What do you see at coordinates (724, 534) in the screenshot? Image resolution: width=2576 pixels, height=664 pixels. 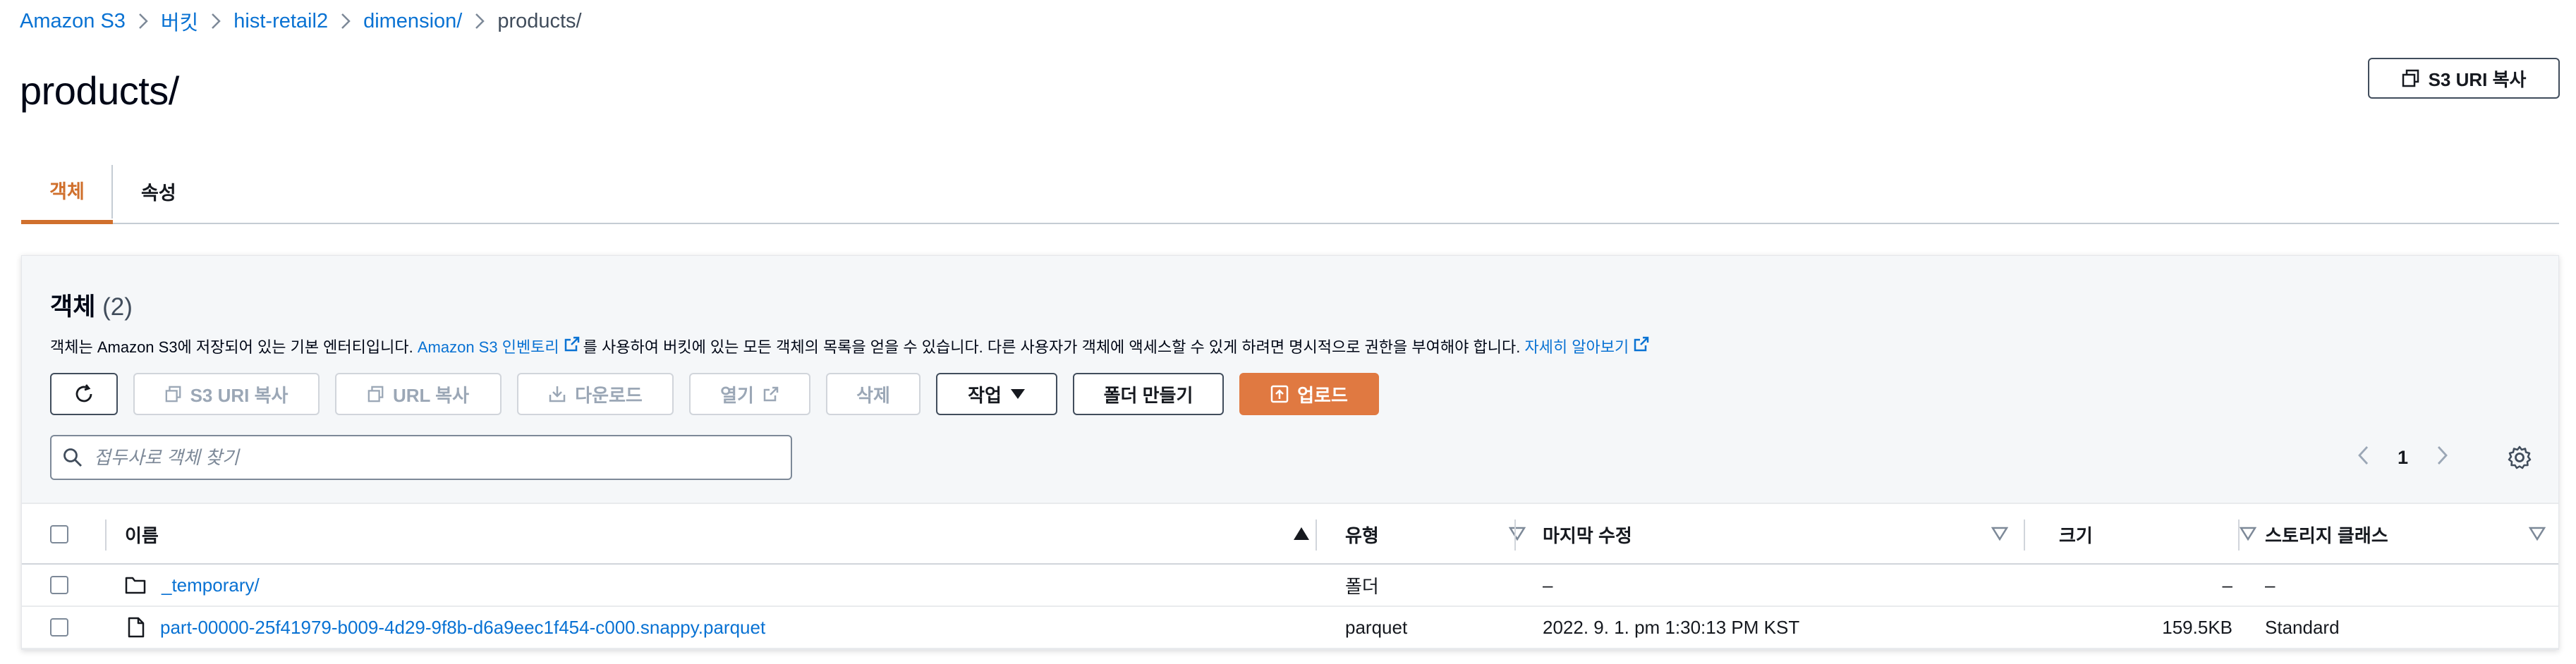 I see `column-header-name: 이름` at bounding box center [724, 534].